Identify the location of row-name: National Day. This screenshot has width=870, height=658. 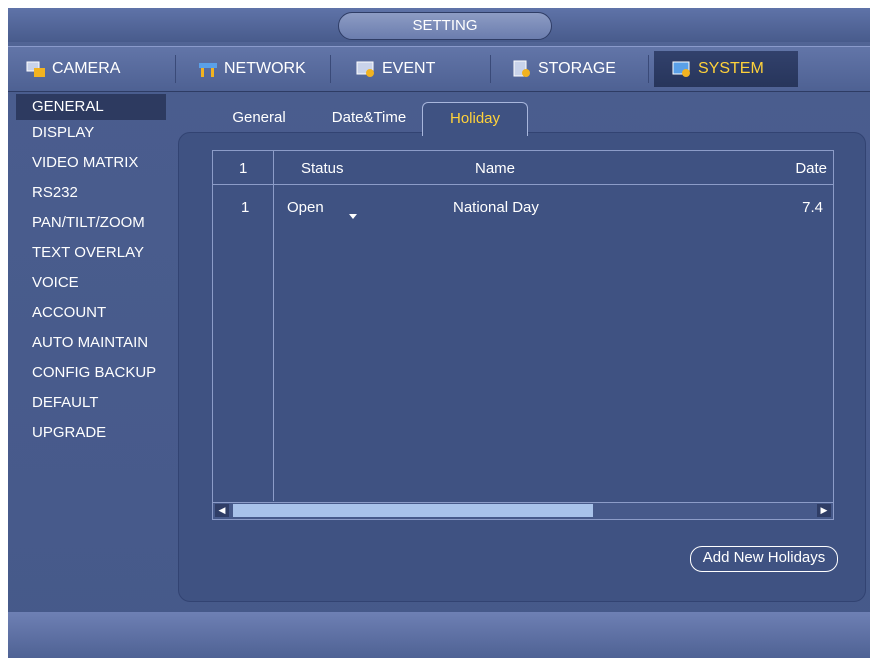
(496, 207).